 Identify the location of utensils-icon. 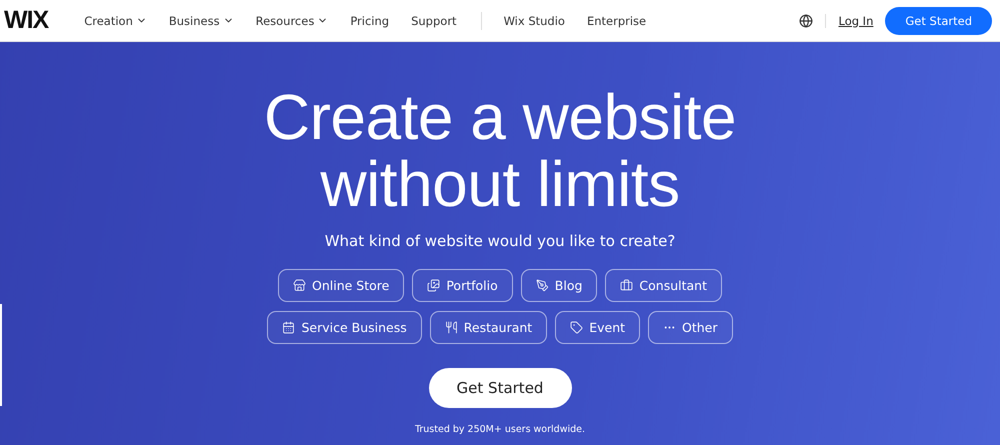
(451, 327).